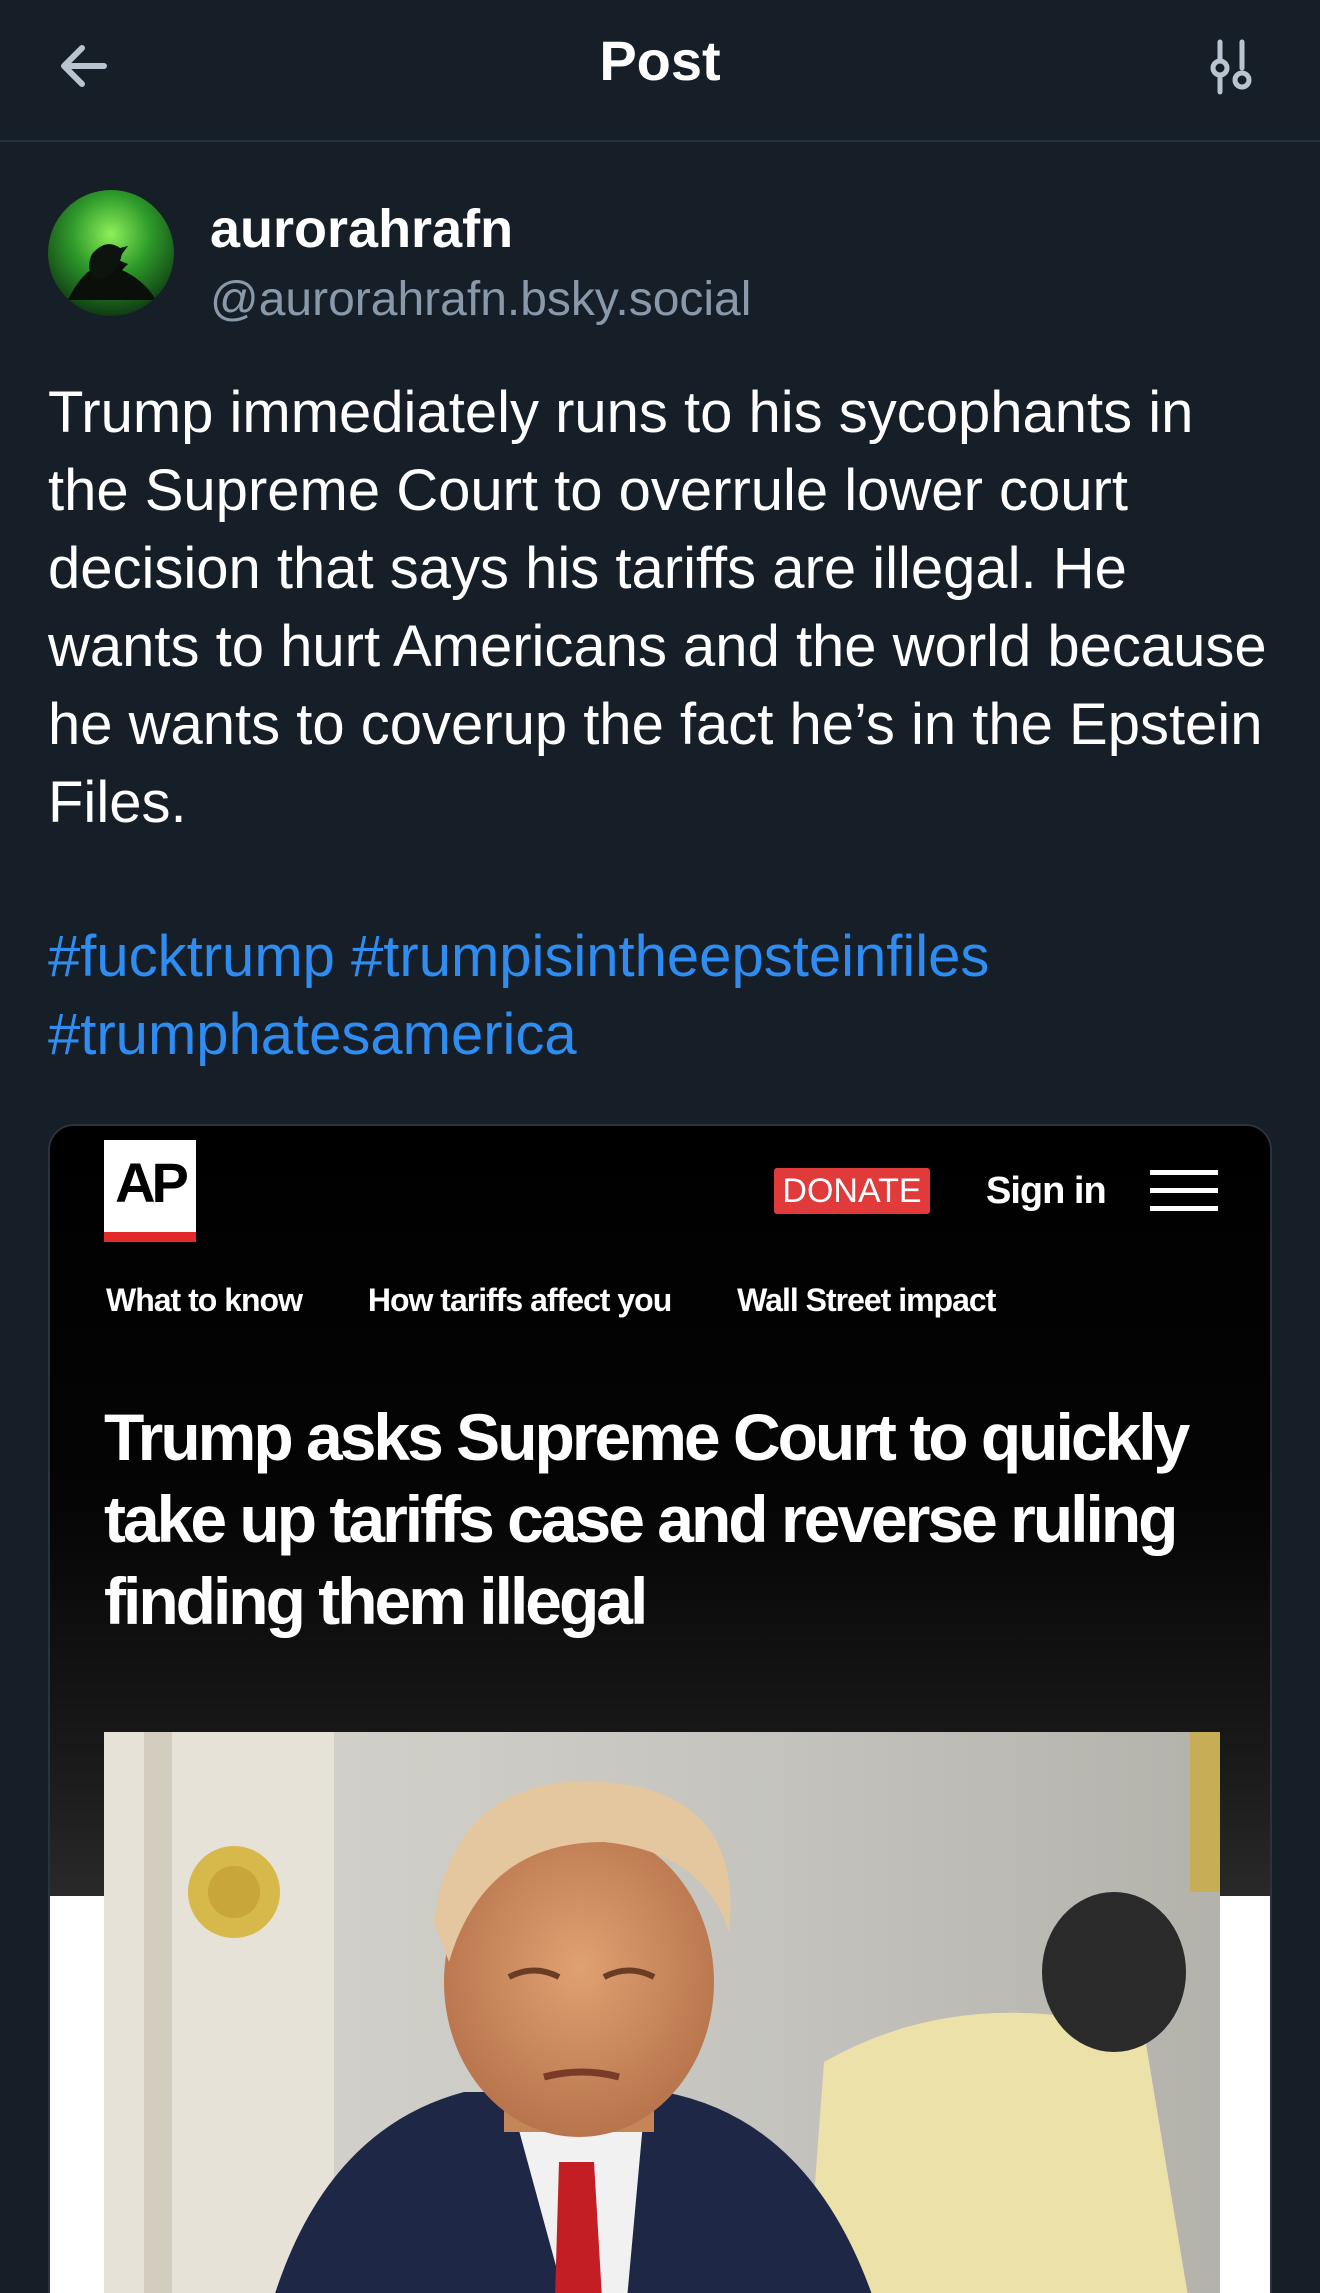 This screenshot has width=1320, height=2293. What do you see at coordinates (519, 1300) in the screenshot?
I see `nav-link-tariffs: How tariffs affect you` at bounding box center [519, 1300].